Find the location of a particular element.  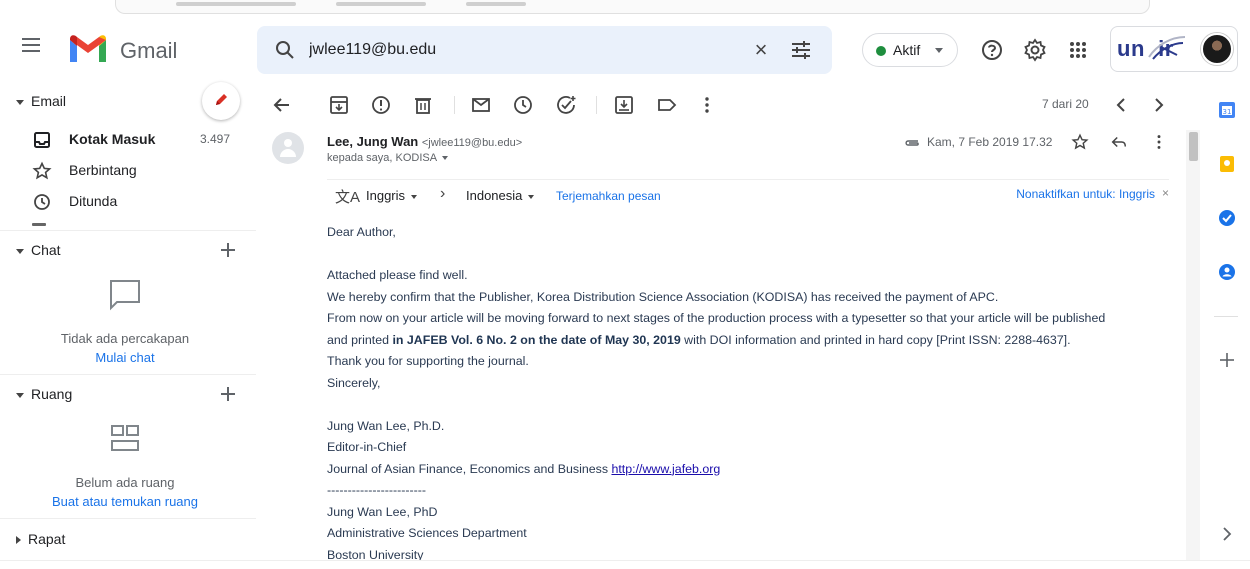

label-icon is located at coordinates (667, 105).